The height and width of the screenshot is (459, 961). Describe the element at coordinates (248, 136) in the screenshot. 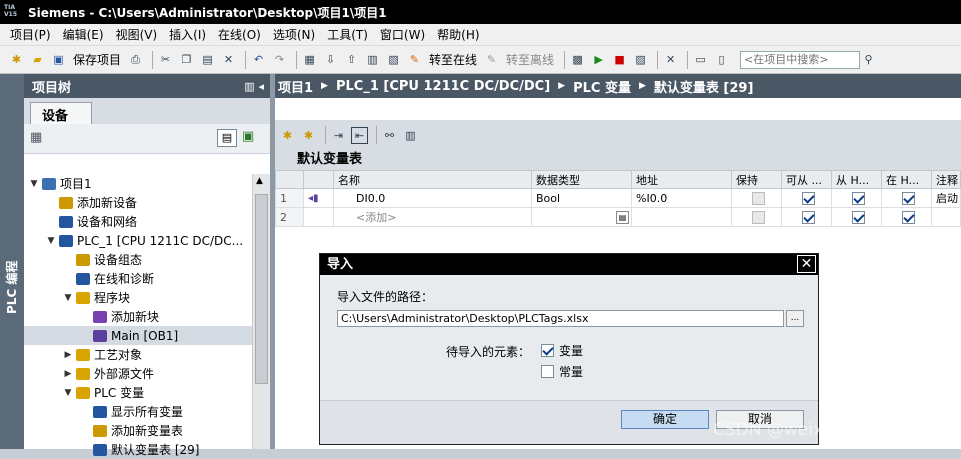

I see `tree-options-icon: ▣` at that location.